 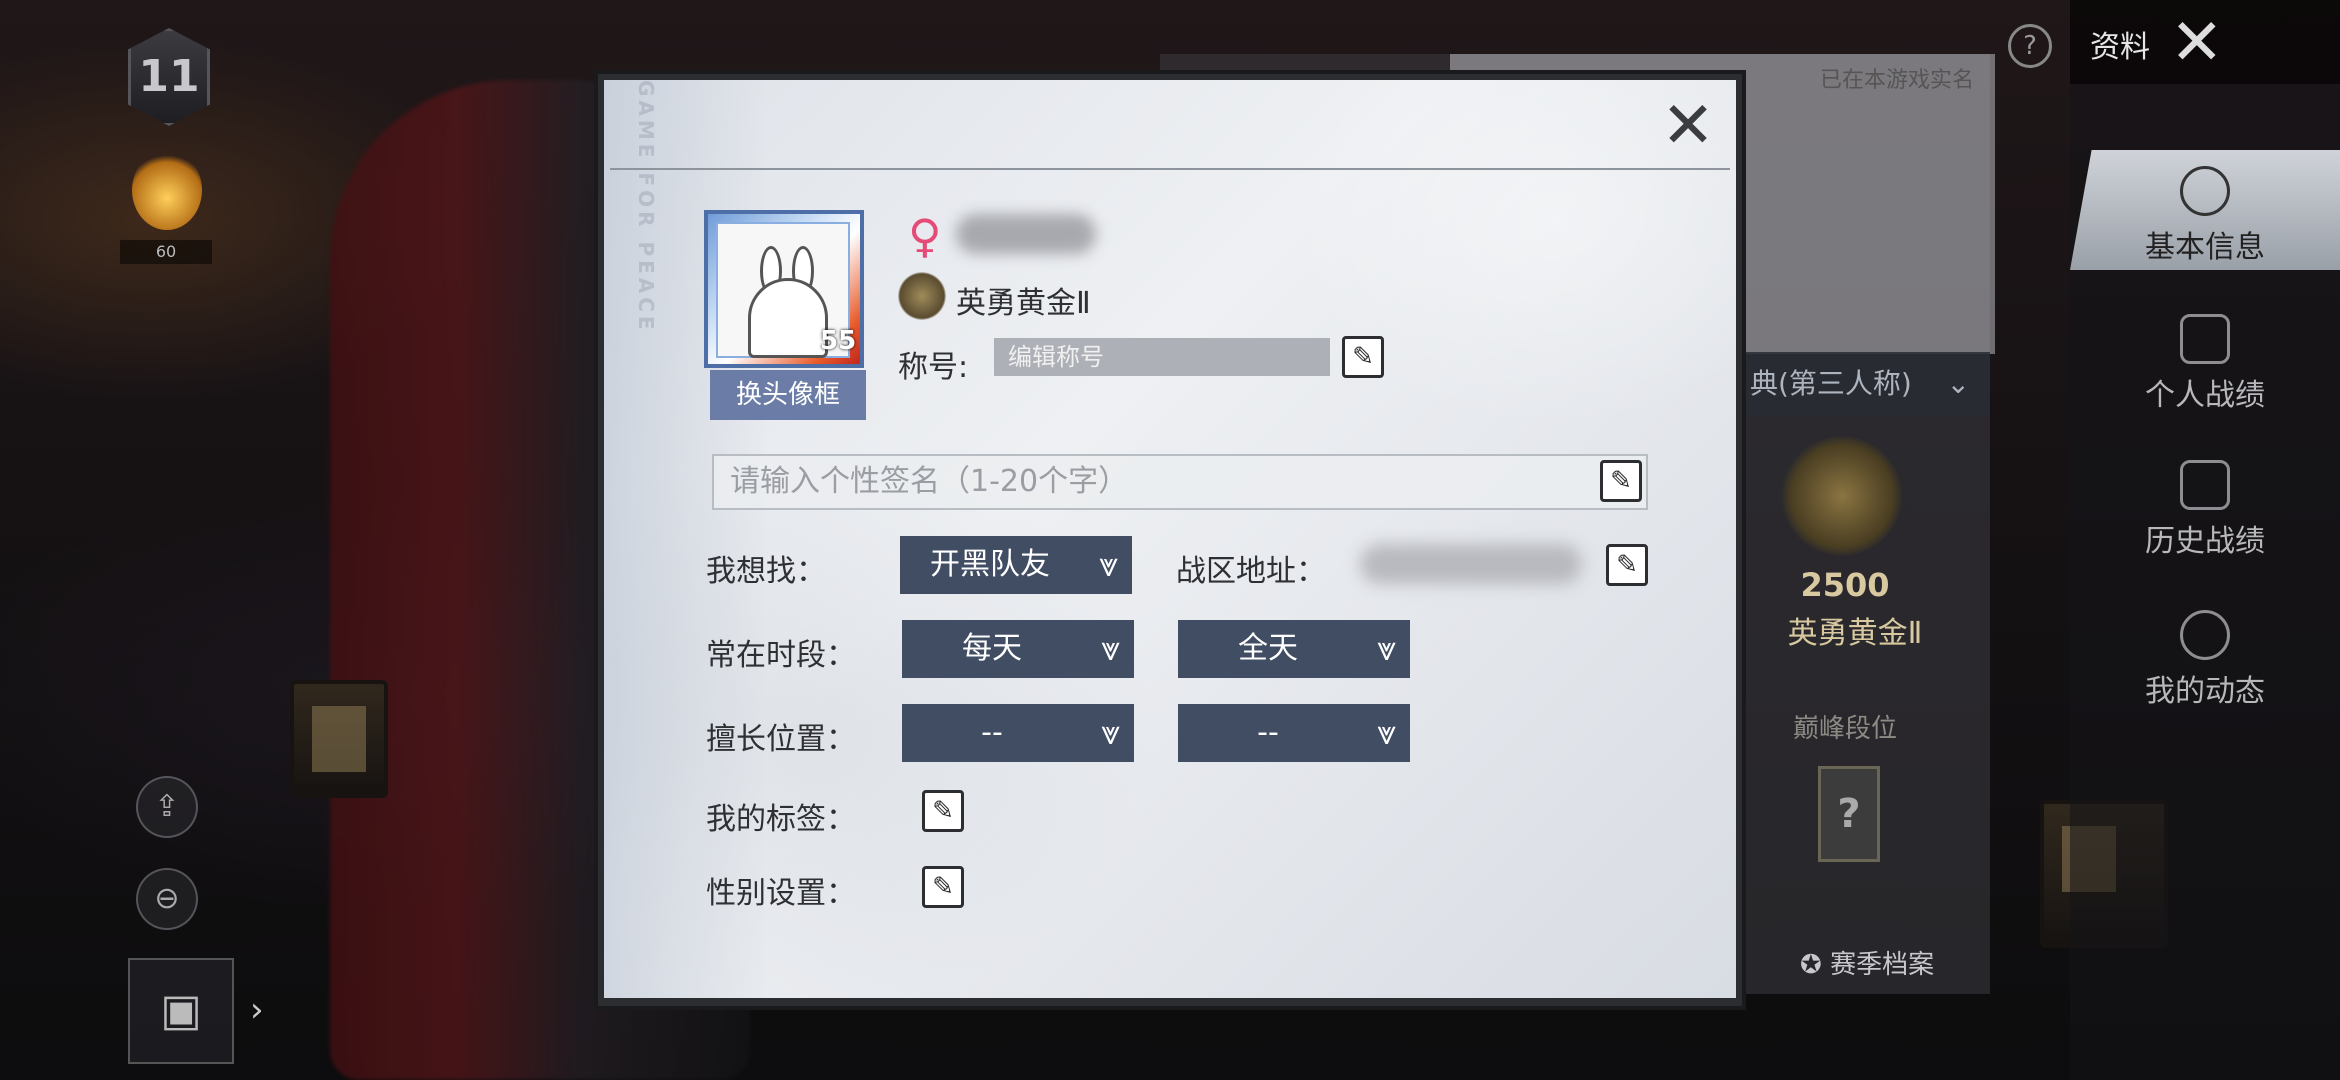 What do you see at coordinates (1471, 564) in the screenshot?
I see `region-value-redacted` at bounding box center [1471, 564].